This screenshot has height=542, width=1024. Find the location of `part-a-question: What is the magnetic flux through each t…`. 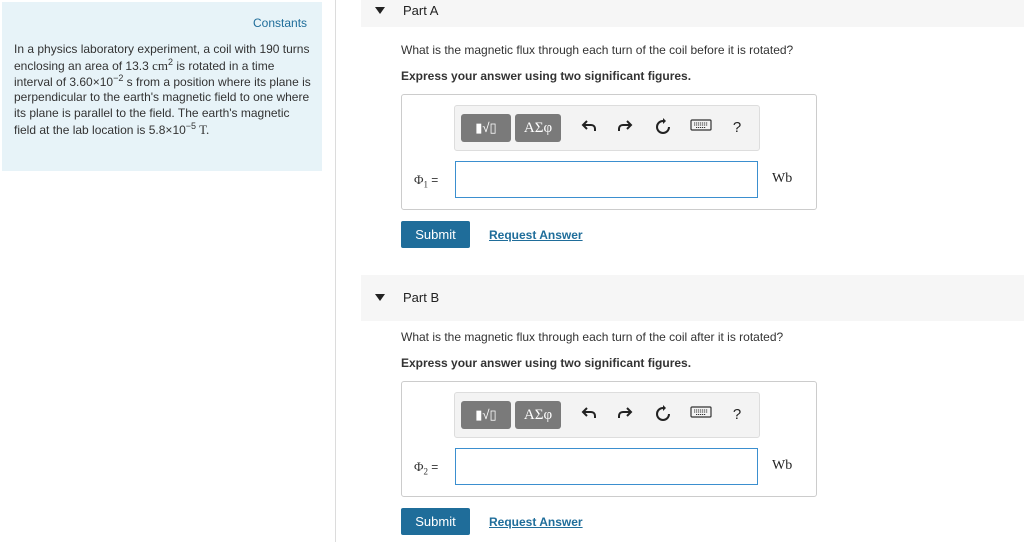

part-a-question: What is the magnetic flux through each t… is located at coordinates (597, 50).